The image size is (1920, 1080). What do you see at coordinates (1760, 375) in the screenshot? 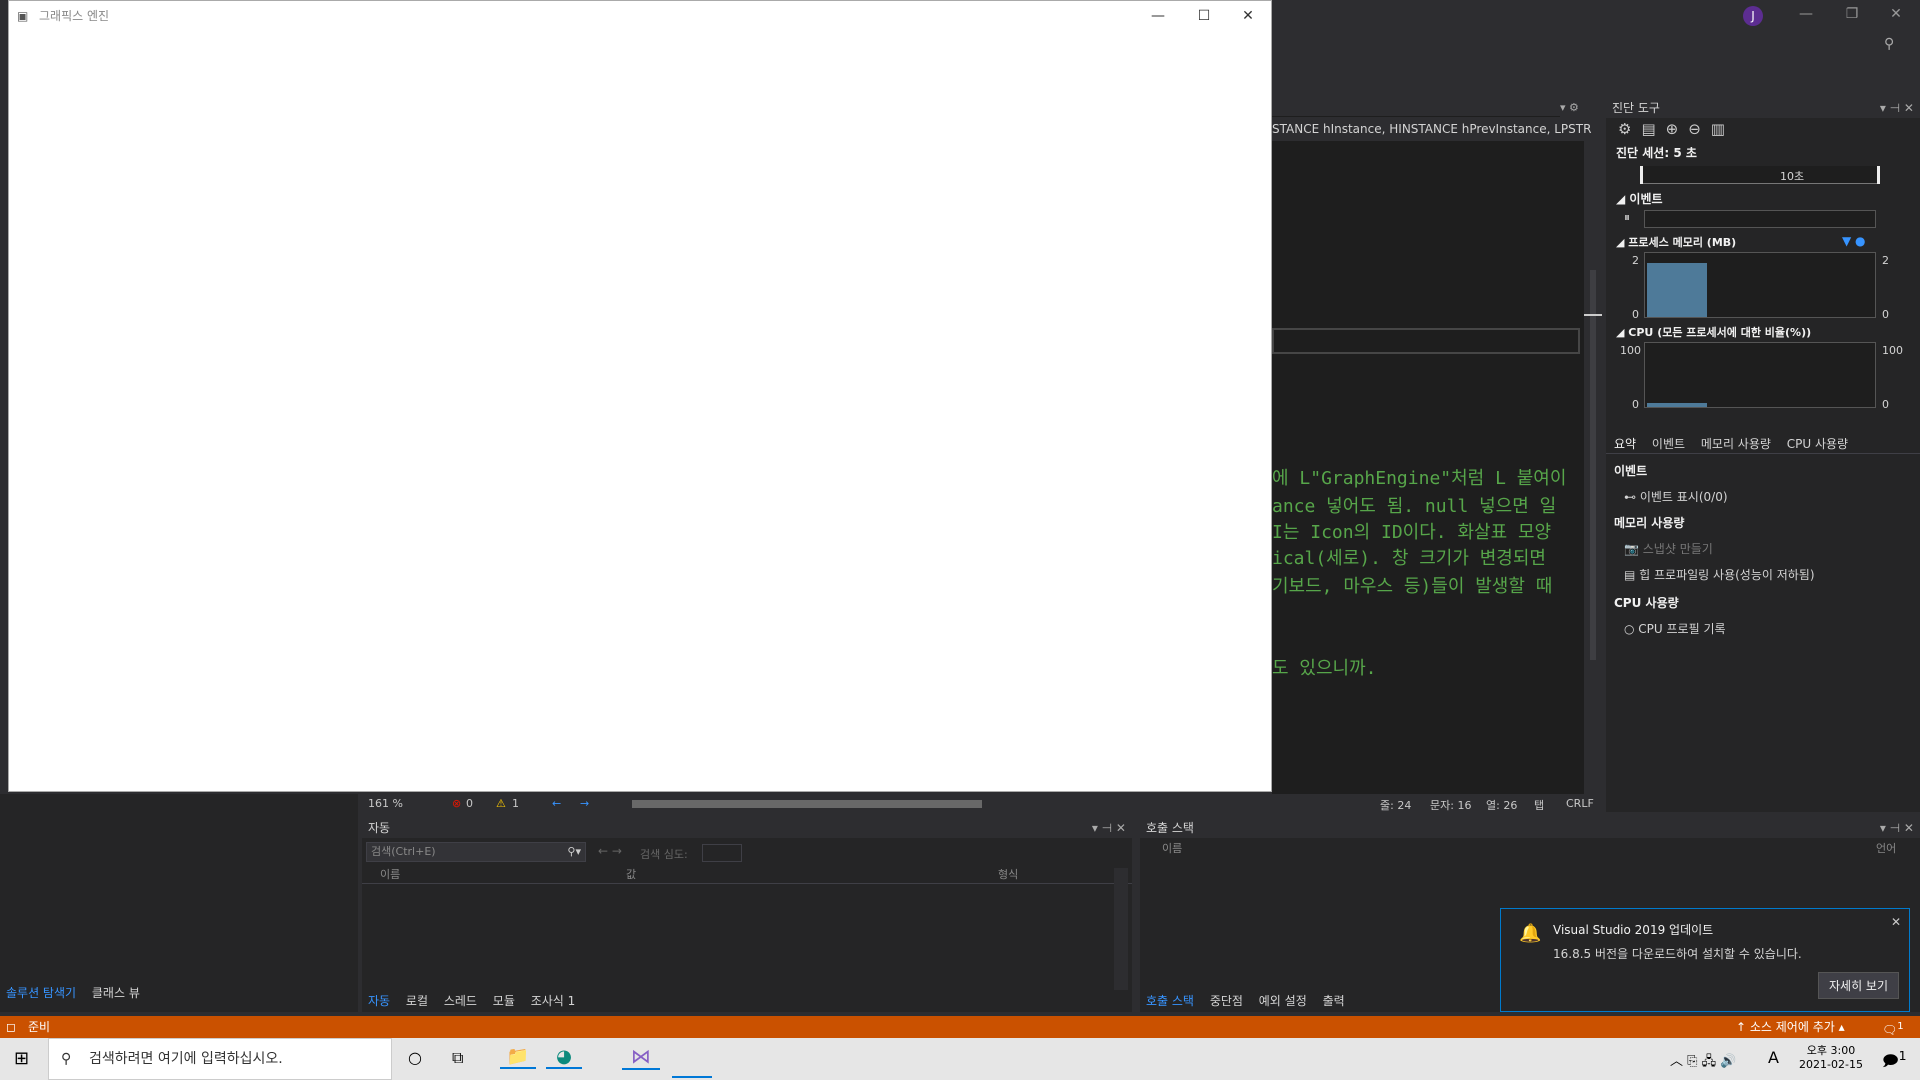
I see `cpu-chart` at bounding box center [1760, 375].